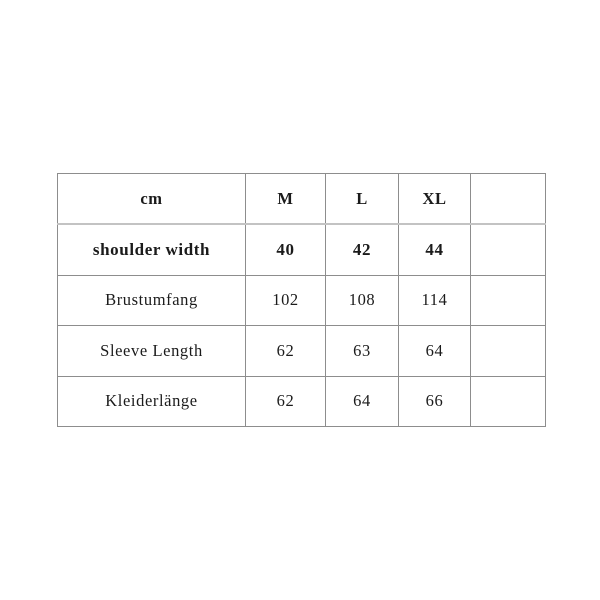 The height and width of the screenshot is (600, 600). What do you see at coordinates (434, 351) in the screenshot?
I see `cell-sleeve-length-xl: 64` at bounding box center [434, 351].